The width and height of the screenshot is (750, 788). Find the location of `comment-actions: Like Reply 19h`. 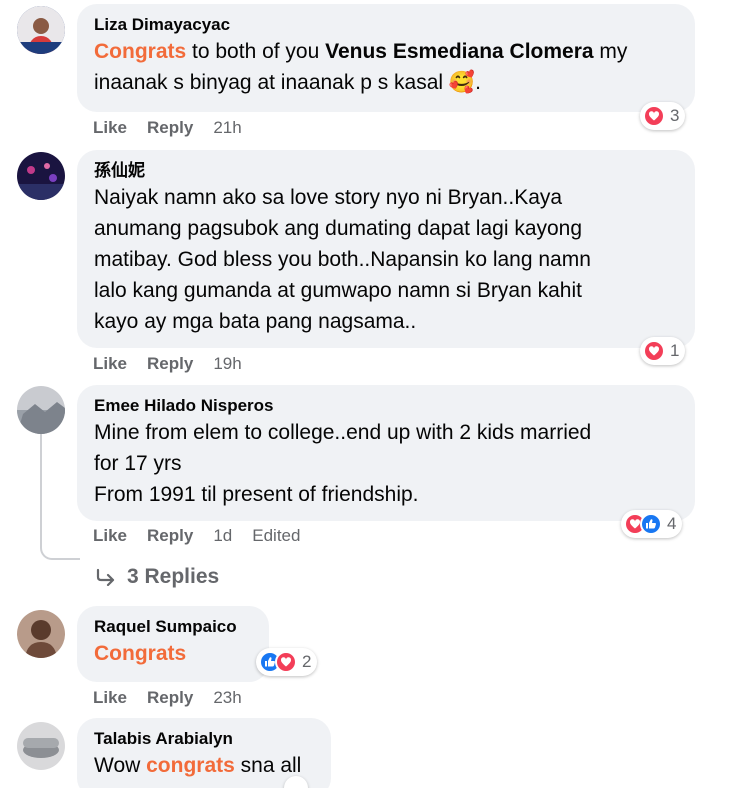

comment-actions: Like Reply 19h is located at coordinates (177, 364).